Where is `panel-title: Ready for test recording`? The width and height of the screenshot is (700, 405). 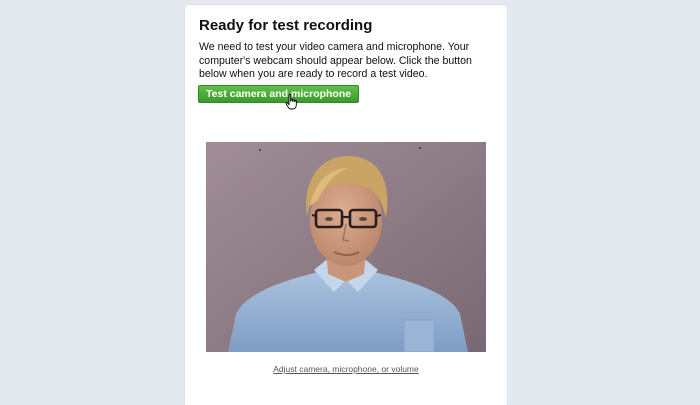 panel-title: Ready for test recording is located at coordinates (286, 25).